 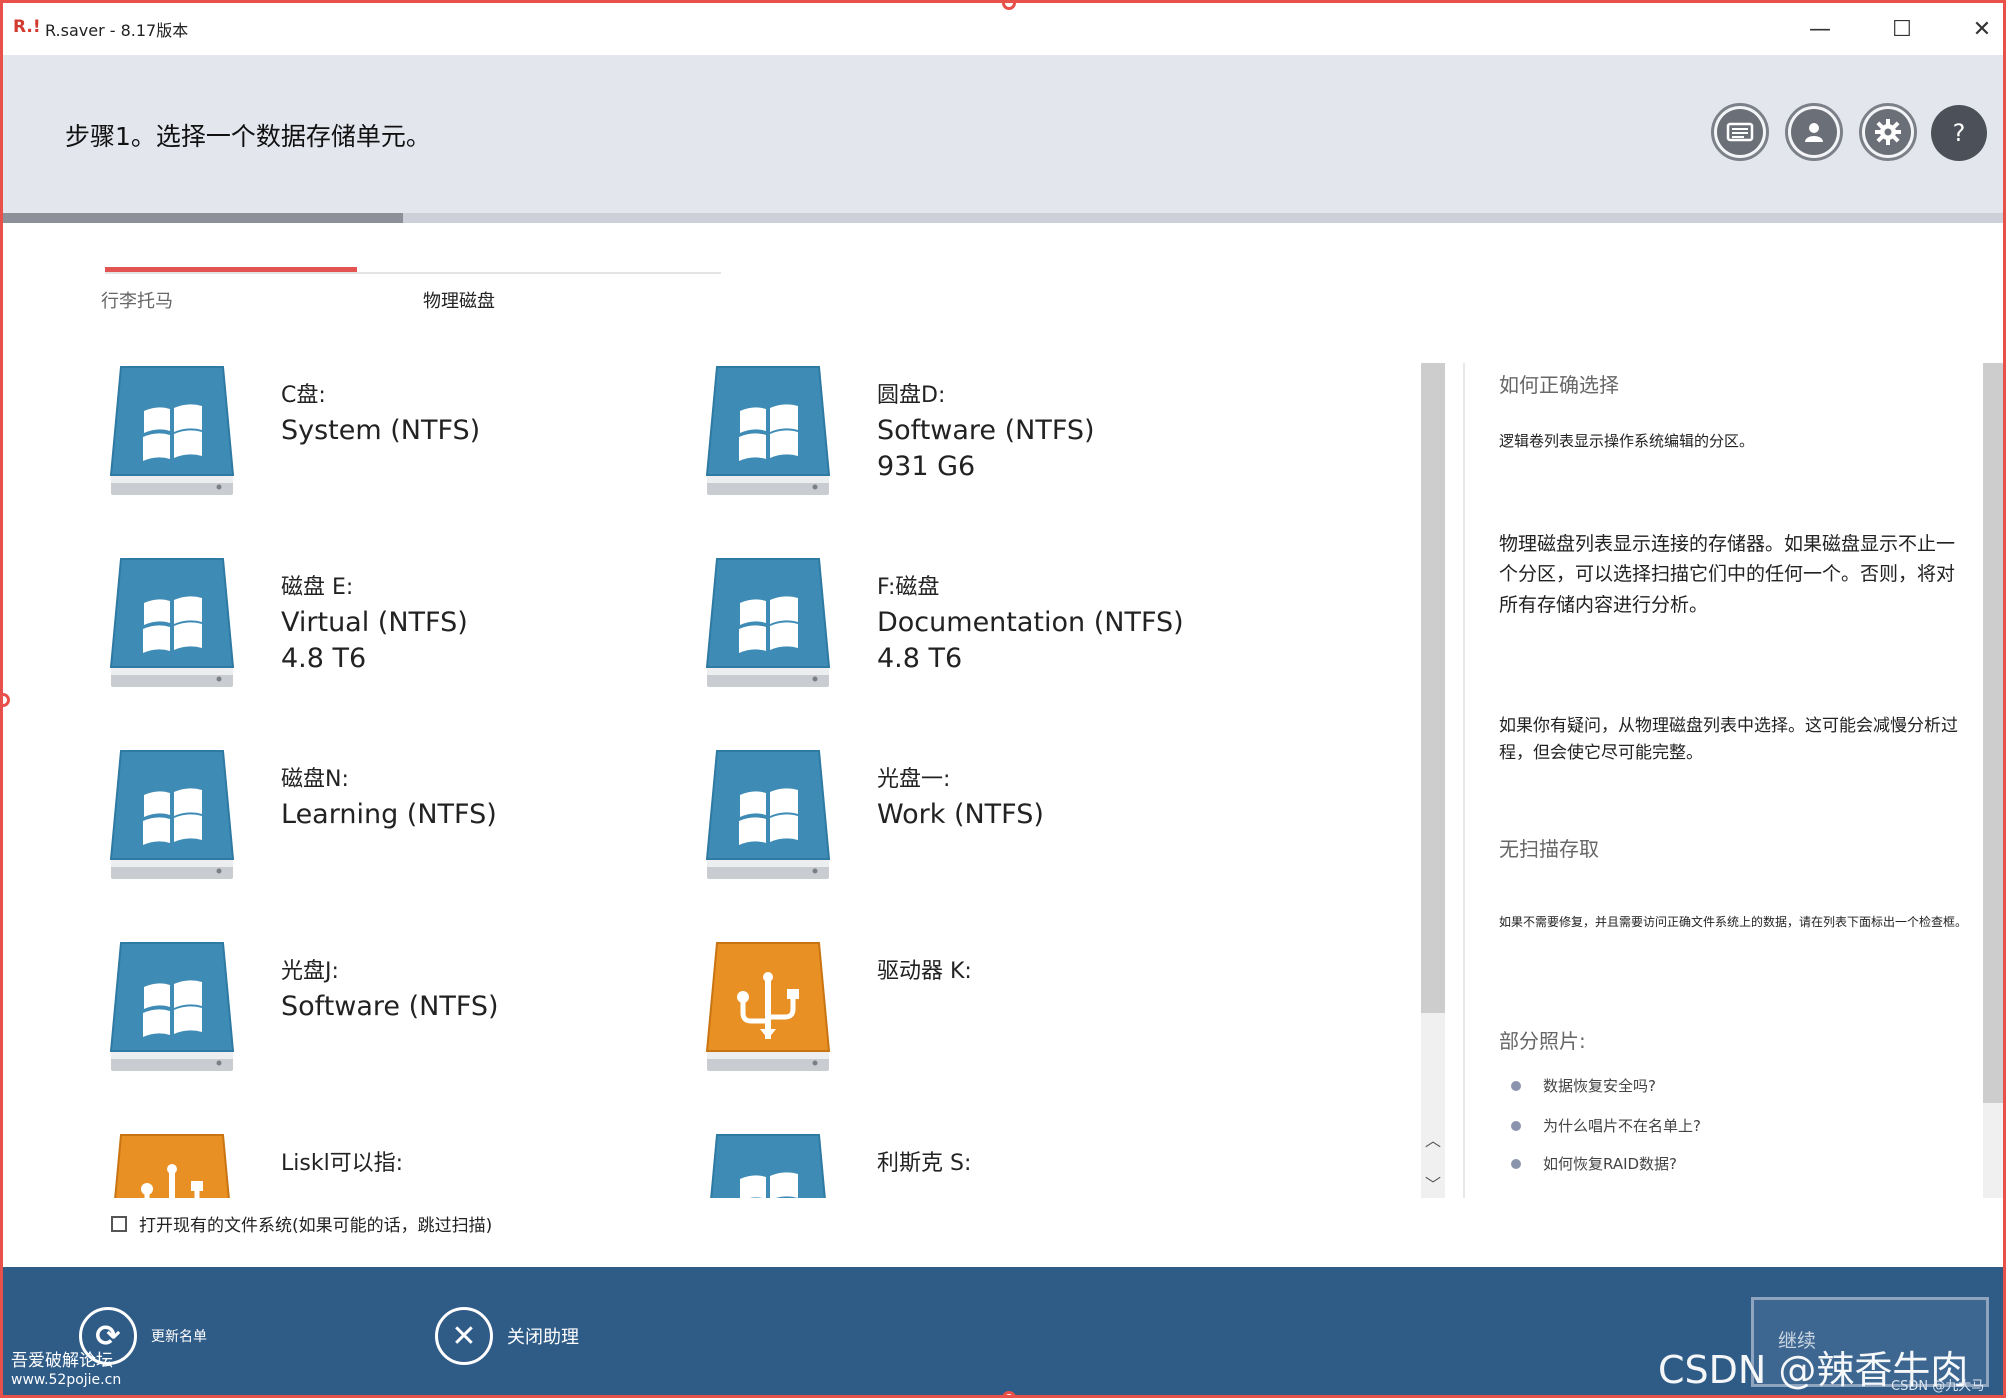 I want to click on help-heading-noscan: 无扫描存取, so click(x=1549, y=849).